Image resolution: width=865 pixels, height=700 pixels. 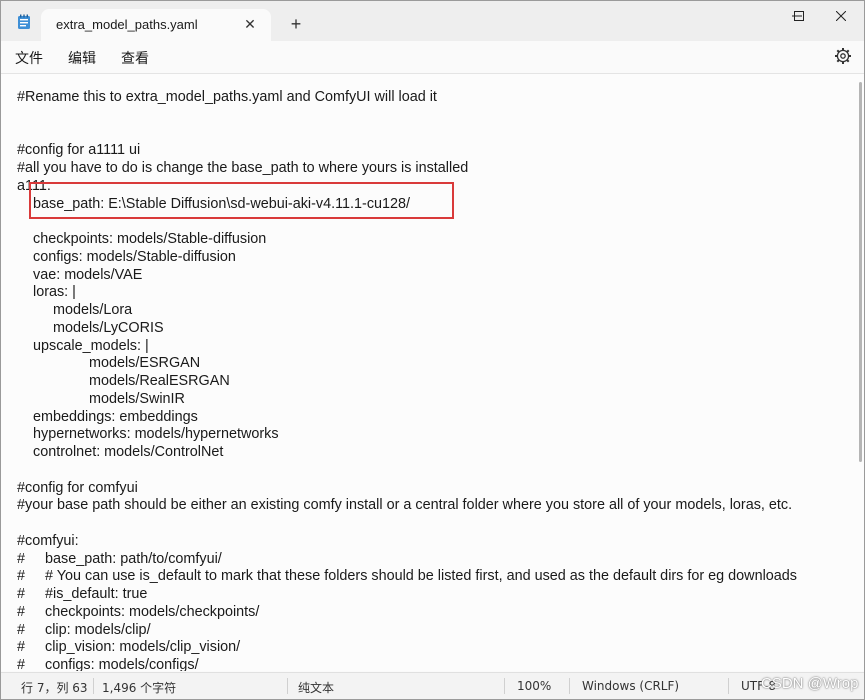 What do you see at coordinates (24, 21) in the screenshot?
I see `notepad-app-icon` at bounding box center [24, 21].